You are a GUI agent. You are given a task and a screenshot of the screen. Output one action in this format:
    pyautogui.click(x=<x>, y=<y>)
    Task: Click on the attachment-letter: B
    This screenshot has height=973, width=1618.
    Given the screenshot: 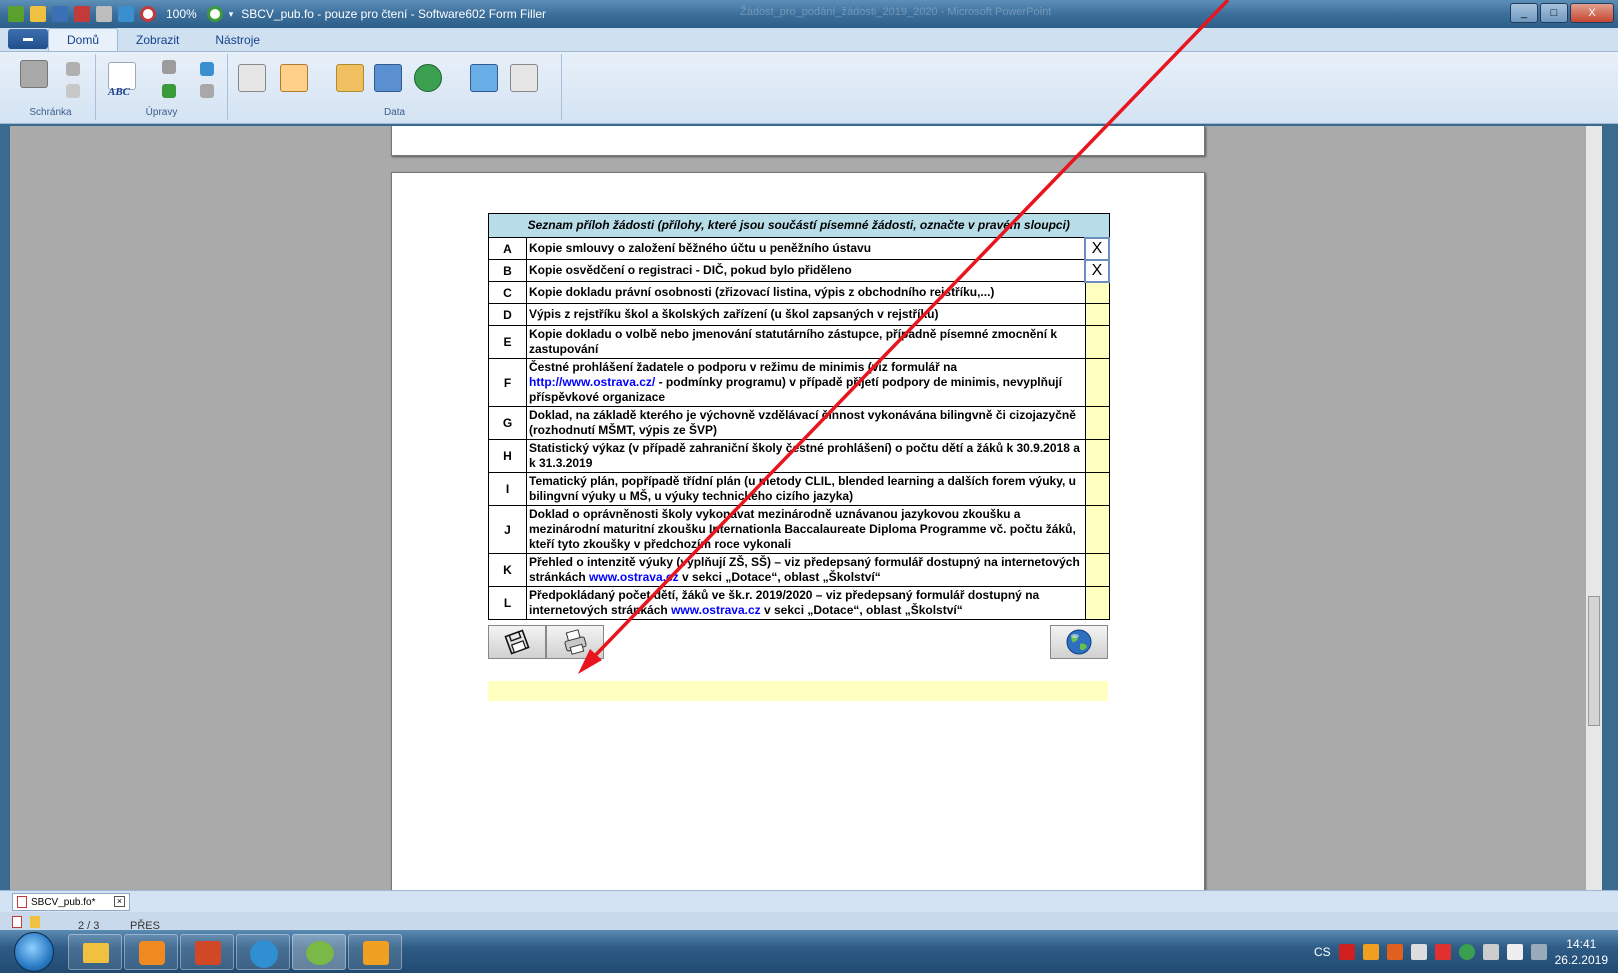 What is the action you would take?
    pyautogui.click(x=507, y=270)
    